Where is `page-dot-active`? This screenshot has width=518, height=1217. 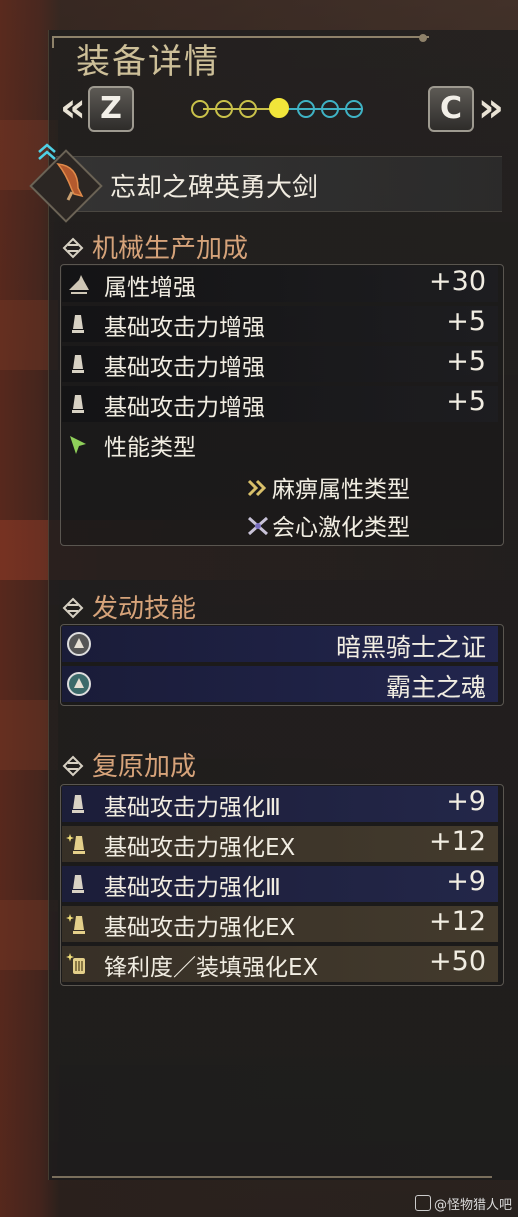
page-dot-active is located at coordinates (279, 108).